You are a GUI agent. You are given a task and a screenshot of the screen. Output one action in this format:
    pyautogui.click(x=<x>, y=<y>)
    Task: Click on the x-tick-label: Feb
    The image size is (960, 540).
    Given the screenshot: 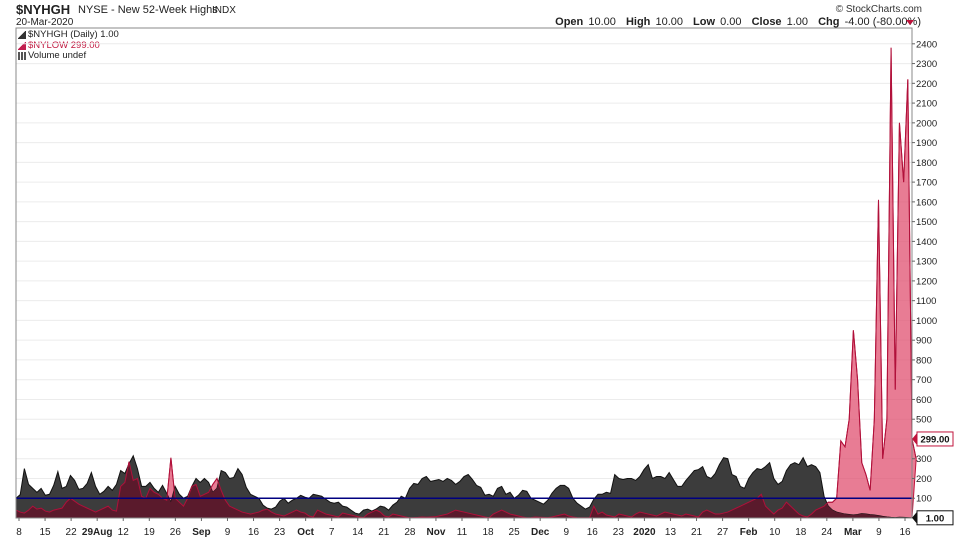 What is the action you would take?
    pyautogui.click(x=749, y=532)
    